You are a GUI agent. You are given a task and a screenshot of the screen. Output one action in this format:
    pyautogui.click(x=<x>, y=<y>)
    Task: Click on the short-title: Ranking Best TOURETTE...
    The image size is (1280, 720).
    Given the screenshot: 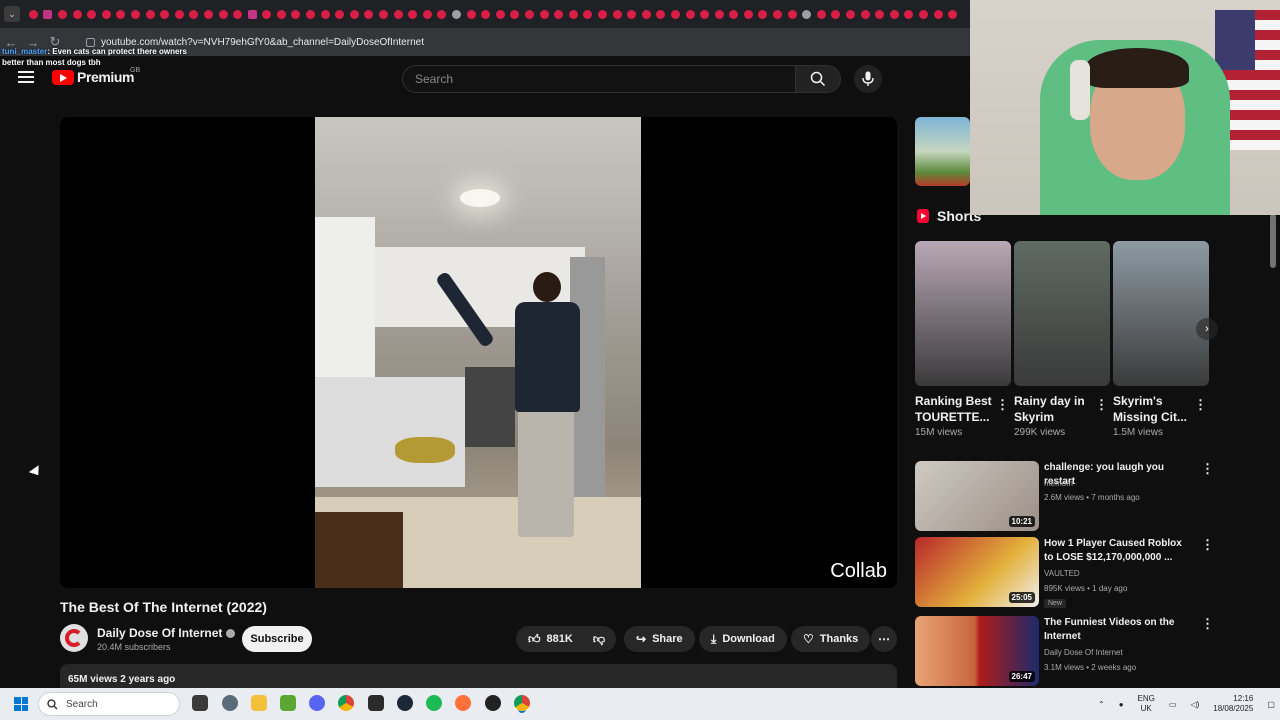 What is the action you would take?
    pyautogui.click(x=955, y=409)
    